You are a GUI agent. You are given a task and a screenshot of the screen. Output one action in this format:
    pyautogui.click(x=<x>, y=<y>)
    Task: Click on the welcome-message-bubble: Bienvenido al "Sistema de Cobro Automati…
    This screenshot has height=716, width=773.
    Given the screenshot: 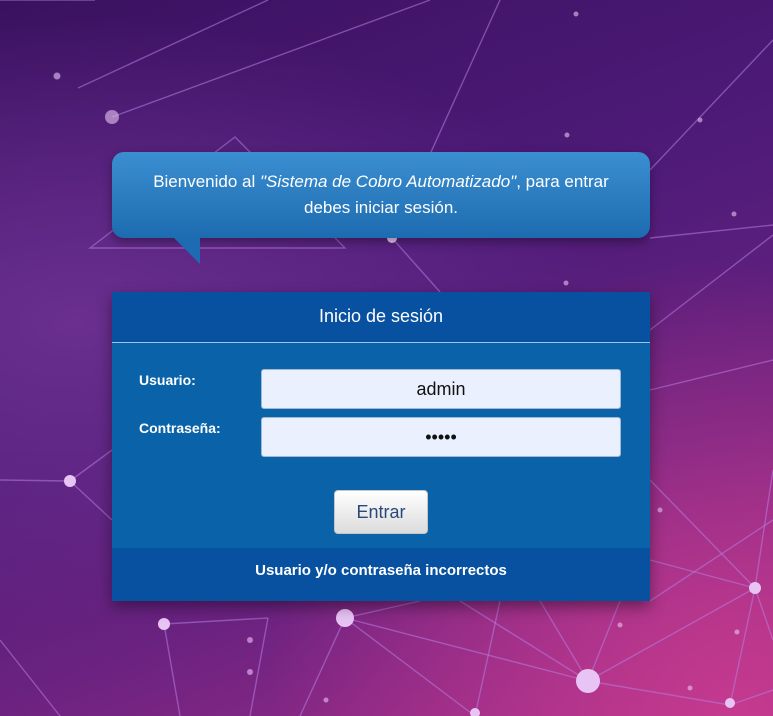 What is the action you would take?
    pyautogui.click(x=381, y=208)
    